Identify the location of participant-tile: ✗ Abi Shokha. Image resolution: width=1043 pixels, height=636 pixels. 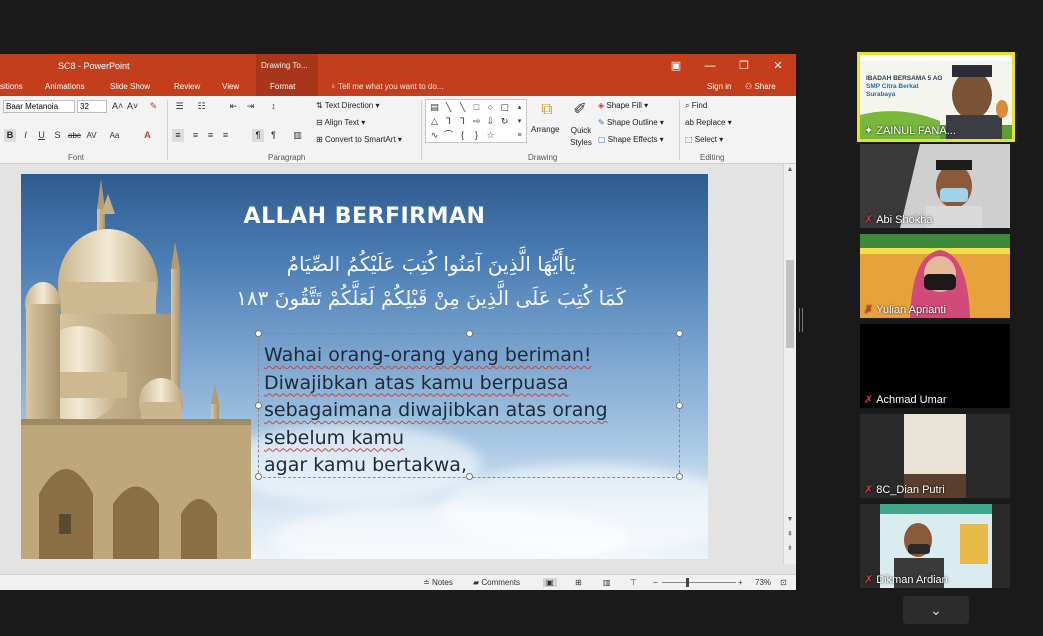
(935, 186).